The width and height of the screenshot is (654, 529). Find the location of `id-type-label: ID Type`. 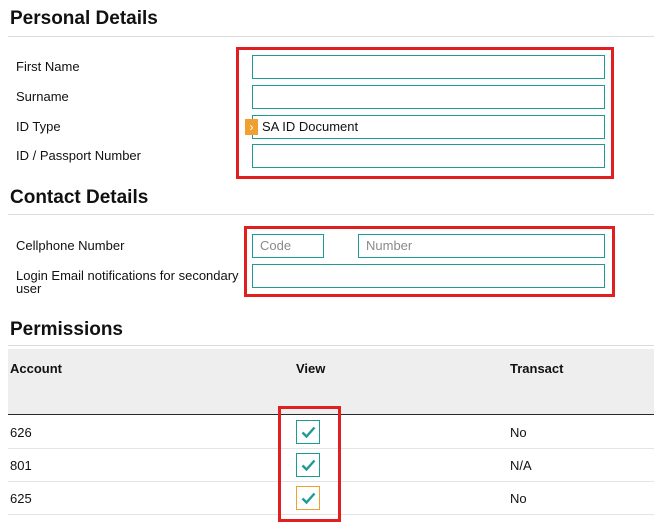

id-type-label: ID Type is located at coordinates (38, 126).